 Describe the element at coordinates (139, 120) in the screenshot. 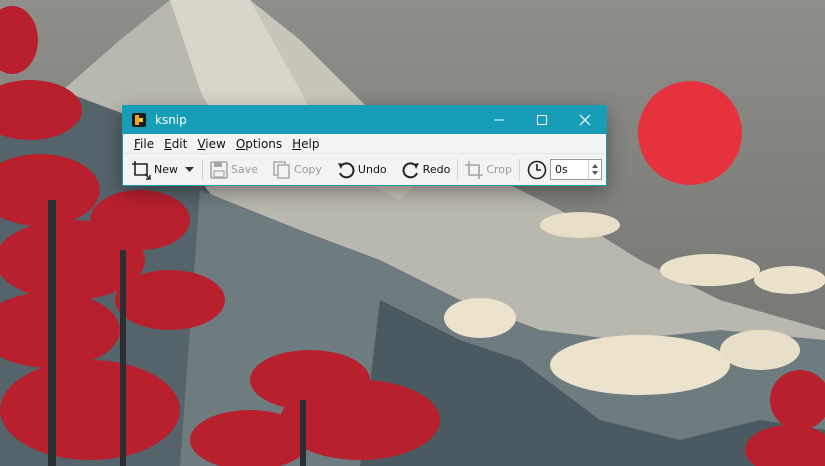

I see `ksnip-logo-icon` at that location.